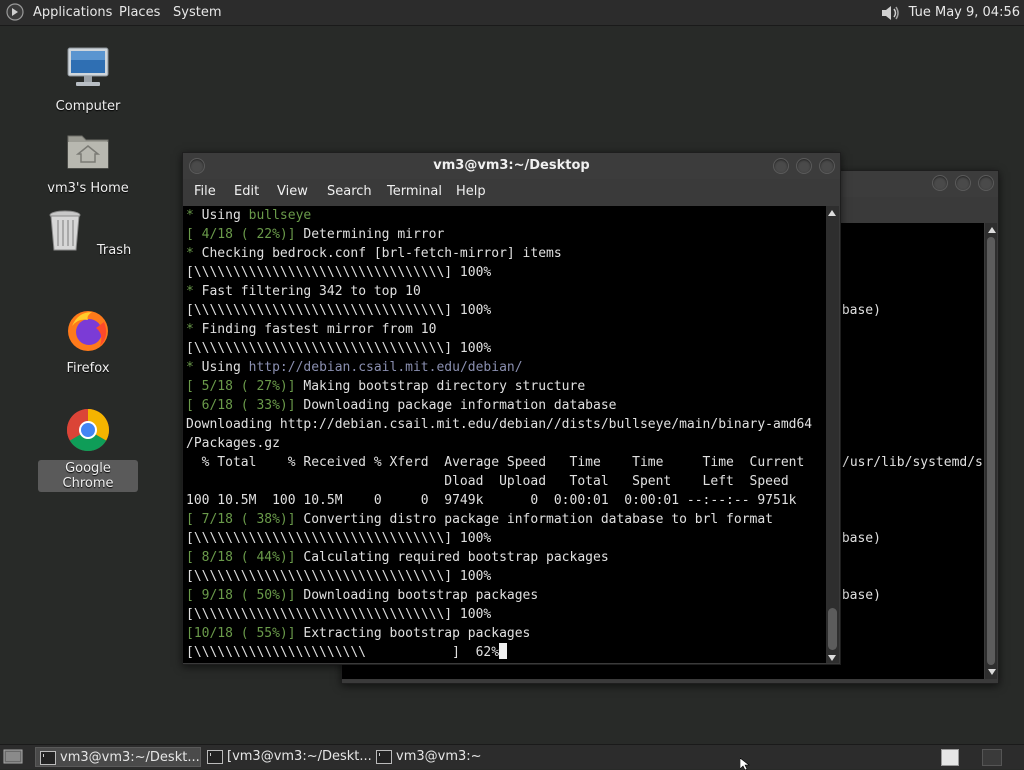 The height and width of the screenshot is (770, 1024). Describe the element at coordinates (385, 367) in the screenshot. I see `terminal-text: http://debian.csail.mit.edu/debian/` at that location.